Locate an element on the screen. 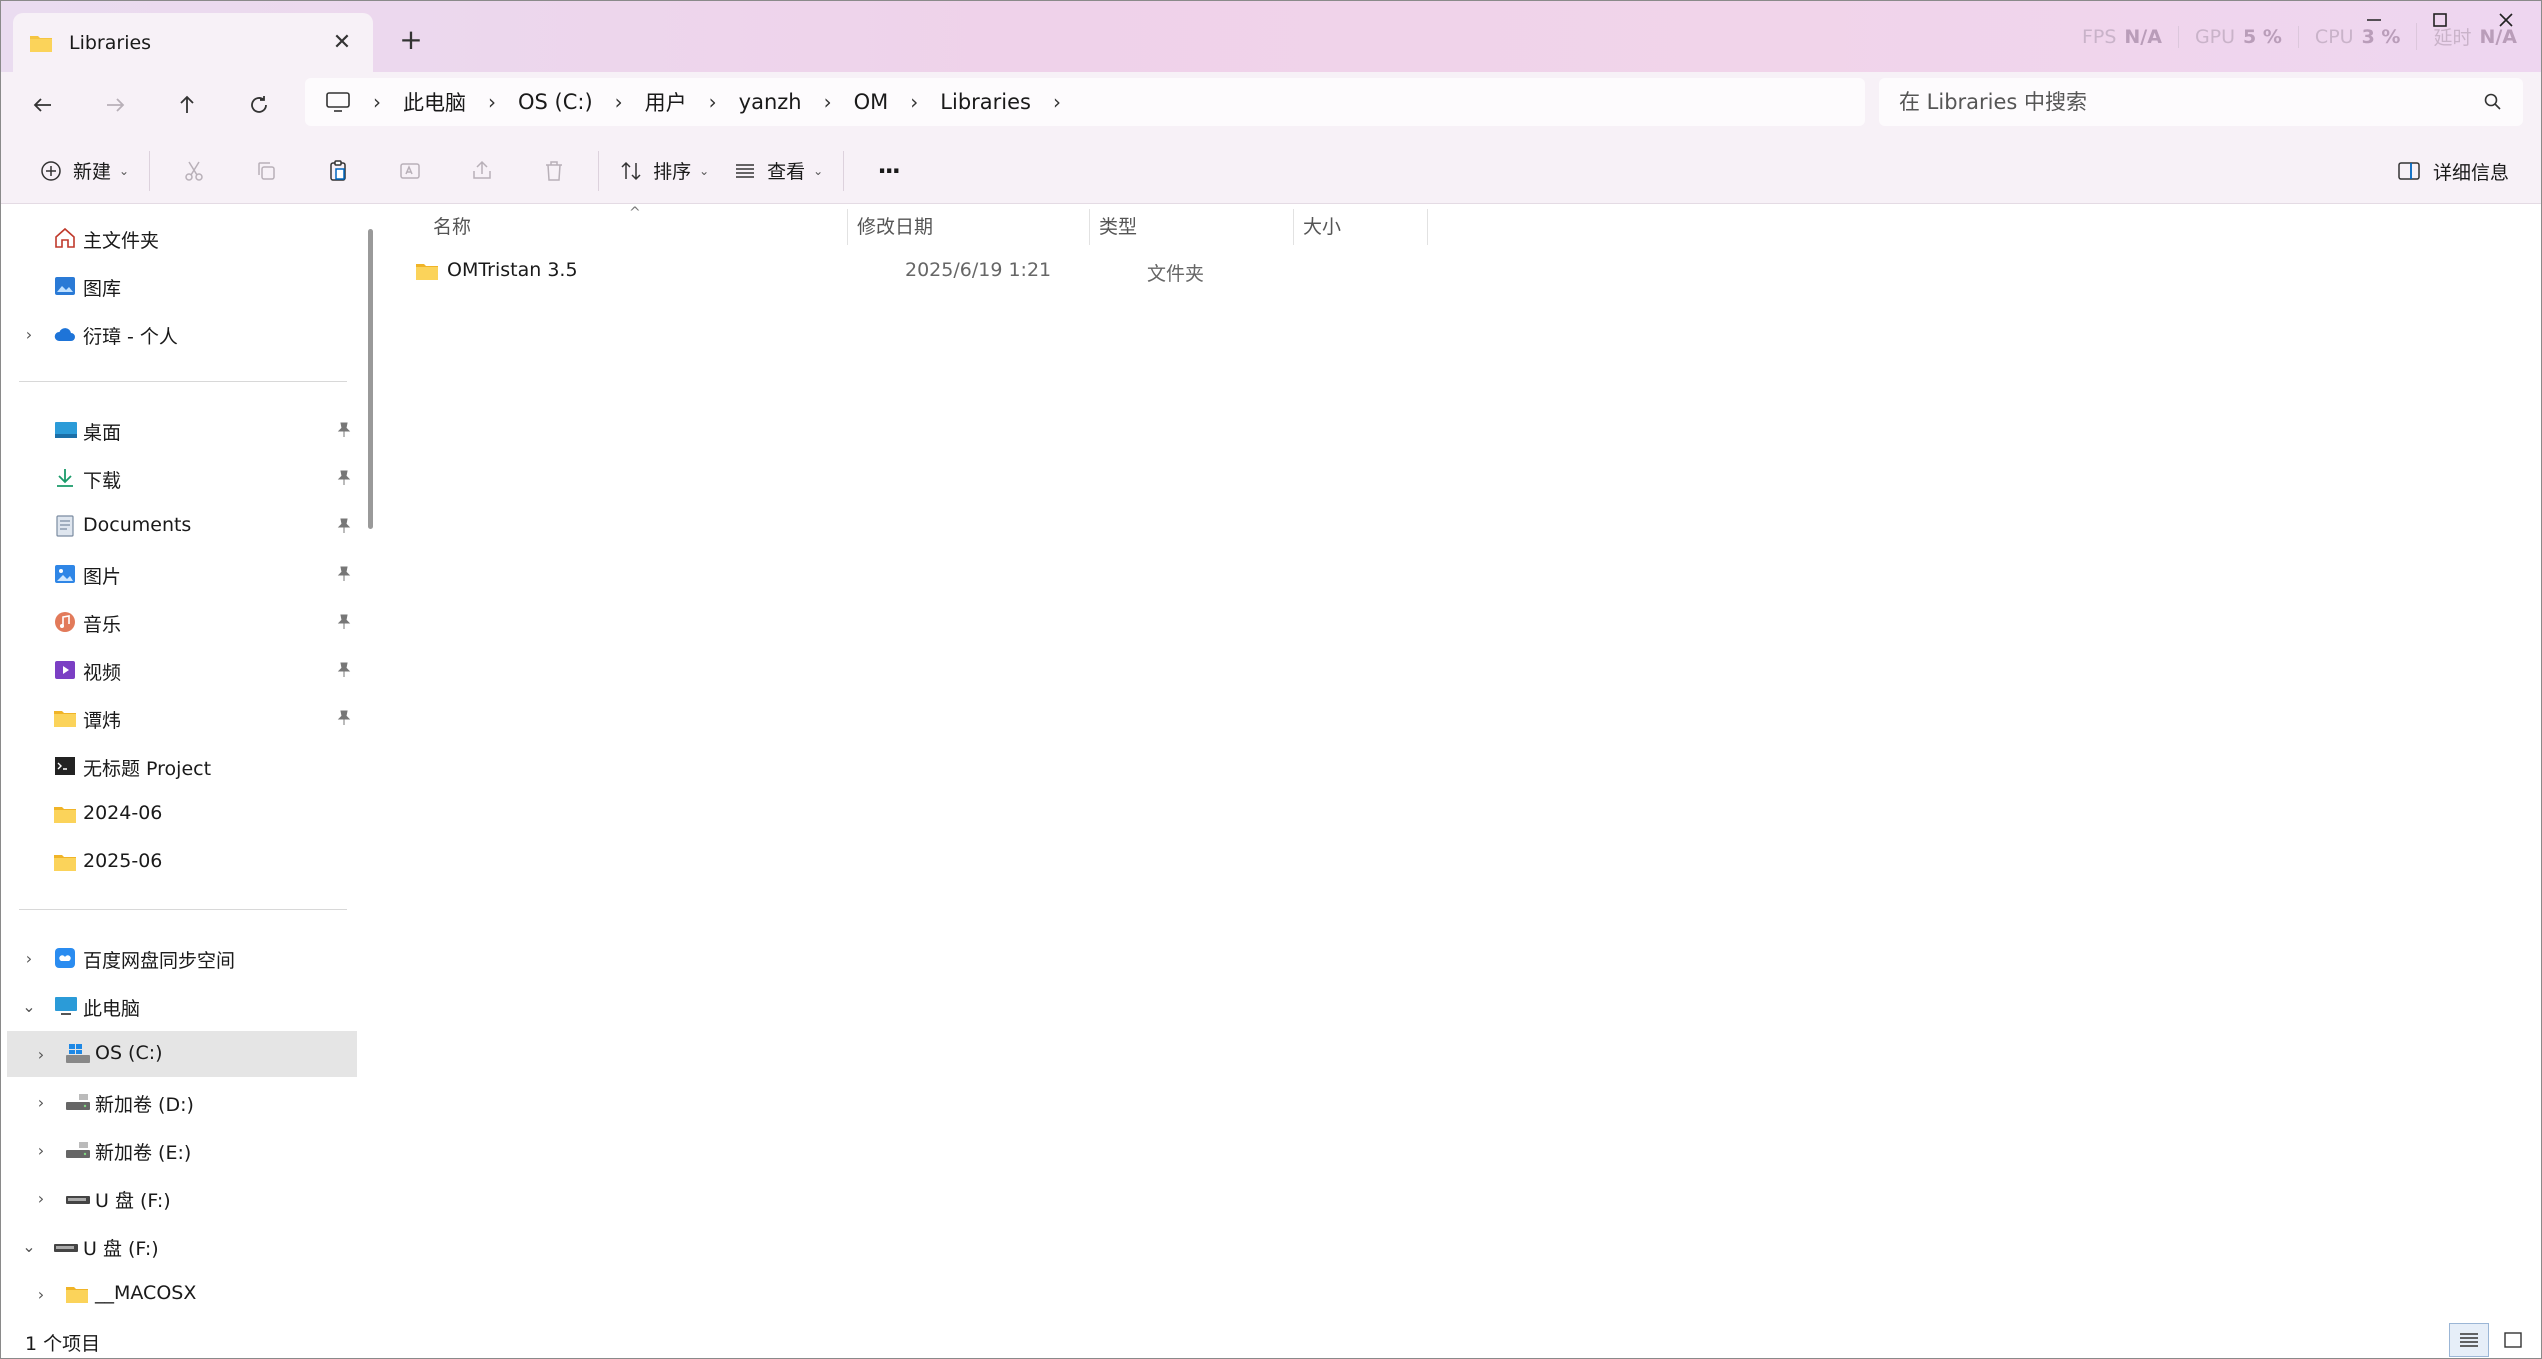 The height and width of the screenshot is (1359, 2542). new-button: 新建 ⌄ is located at coordinates (84, 171).